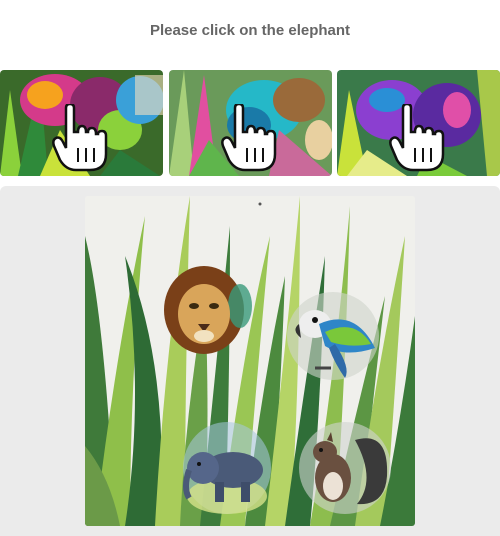 Image resolution: width=500 pixels, height=536 pixels. Describe the element at coordinates (333, 336) in the screenshot. I see `parrot` at that location.